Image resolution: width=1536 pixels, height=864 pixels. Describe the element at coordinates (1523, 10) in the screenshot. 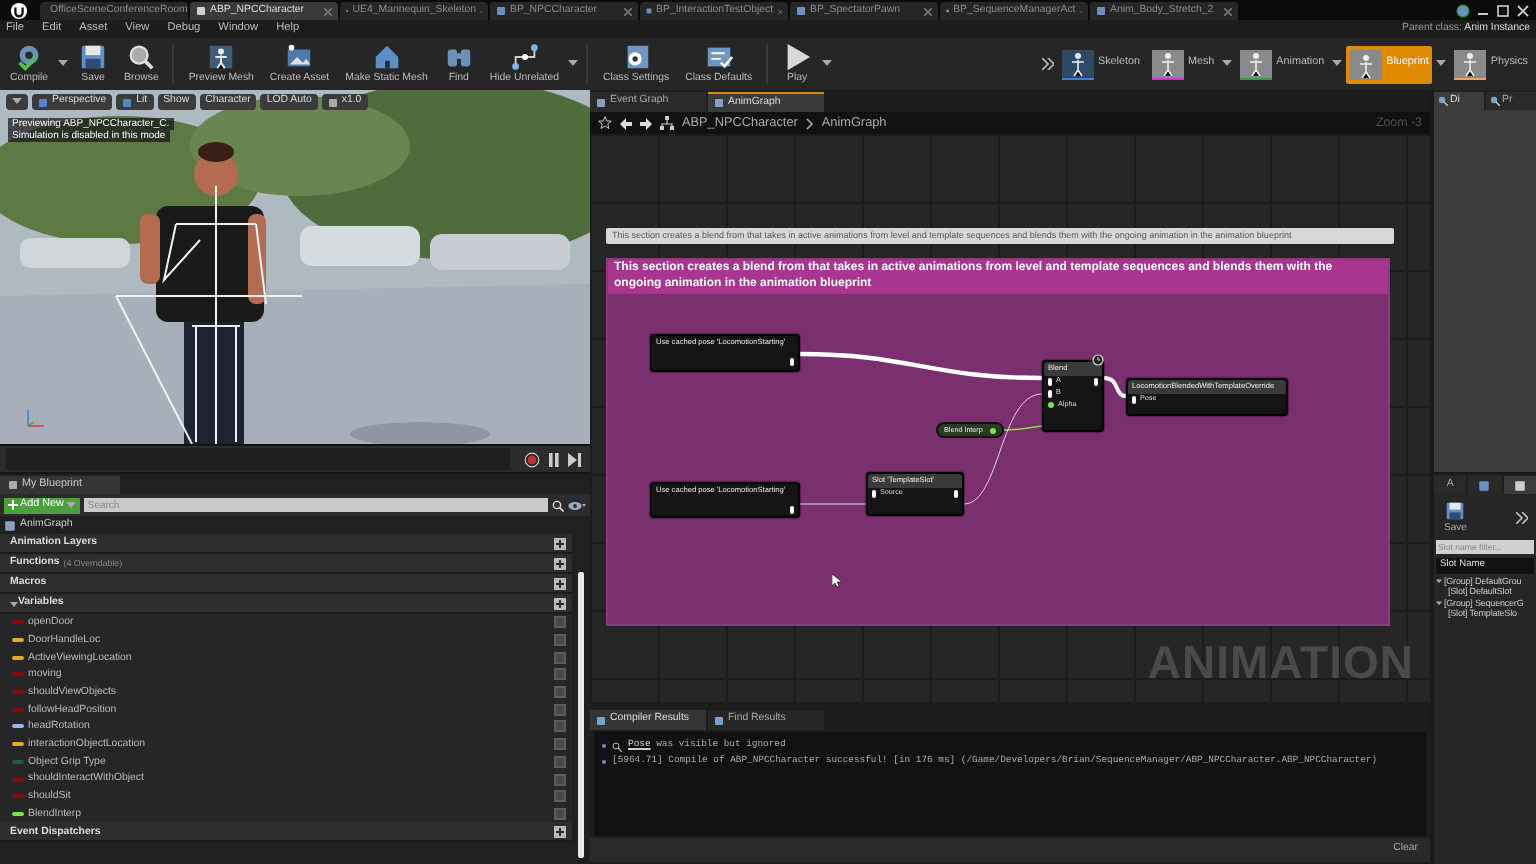

I see `close-icon` at that location.